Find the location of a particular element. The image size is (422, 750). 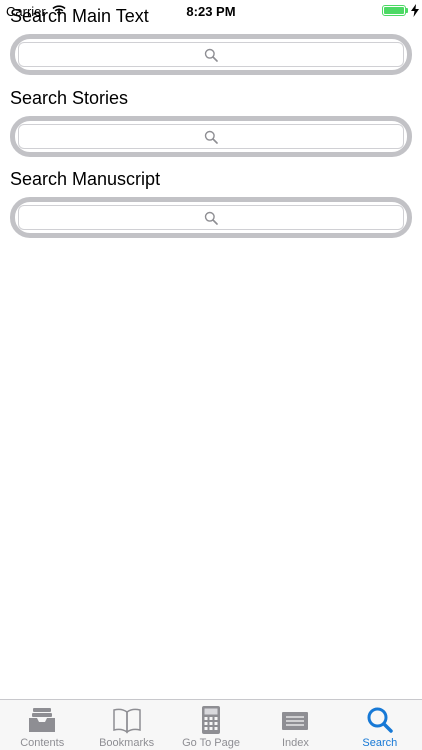

tab-search: Search is located at coordinates (380, 725).